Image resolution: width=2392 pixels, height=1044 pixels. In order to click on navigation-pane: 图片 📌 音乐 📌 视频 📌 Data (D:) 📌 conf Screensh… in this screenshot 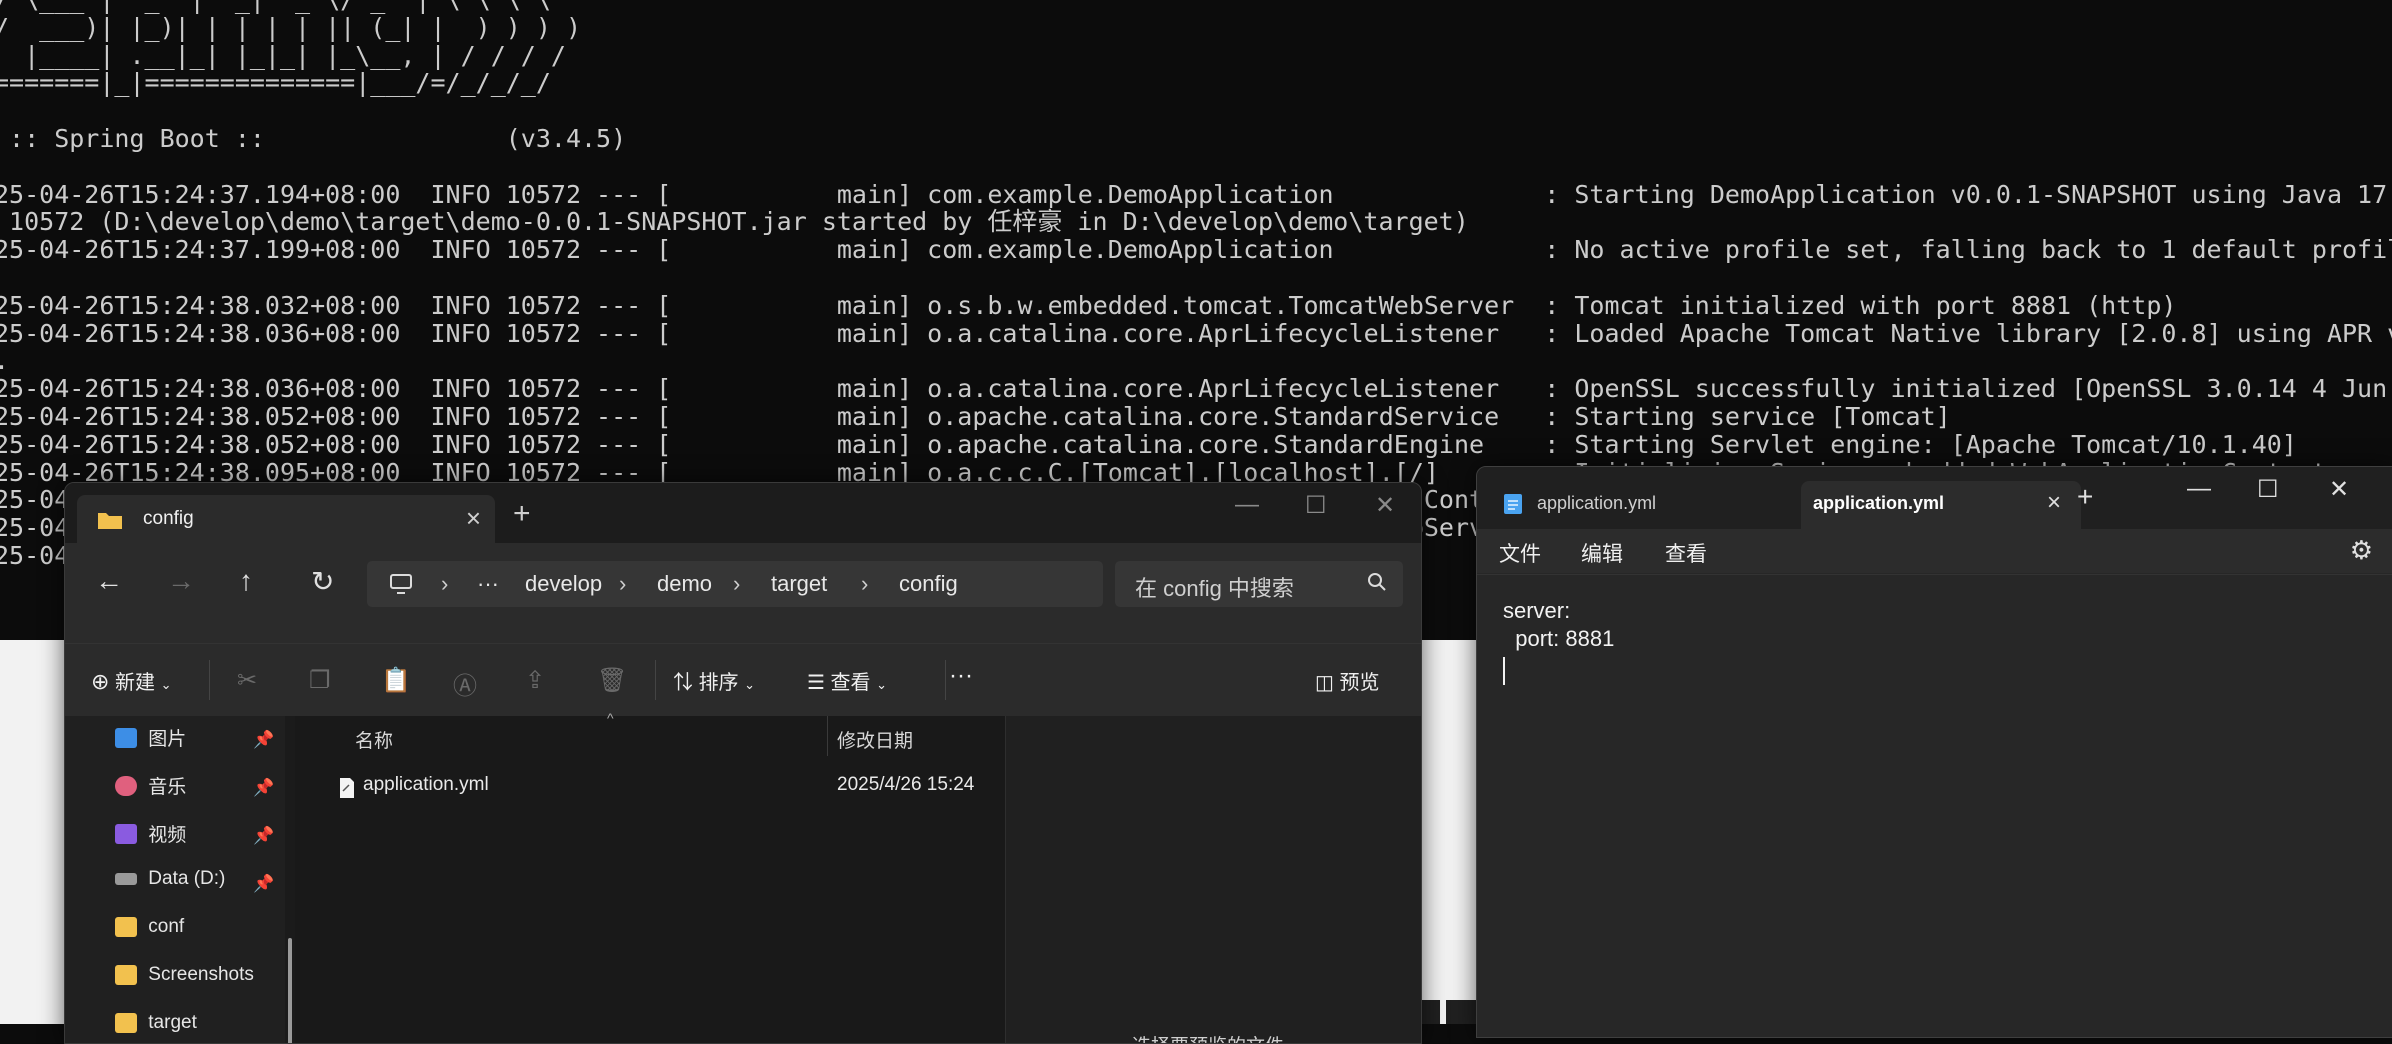, I will do `click(175, 879)`.